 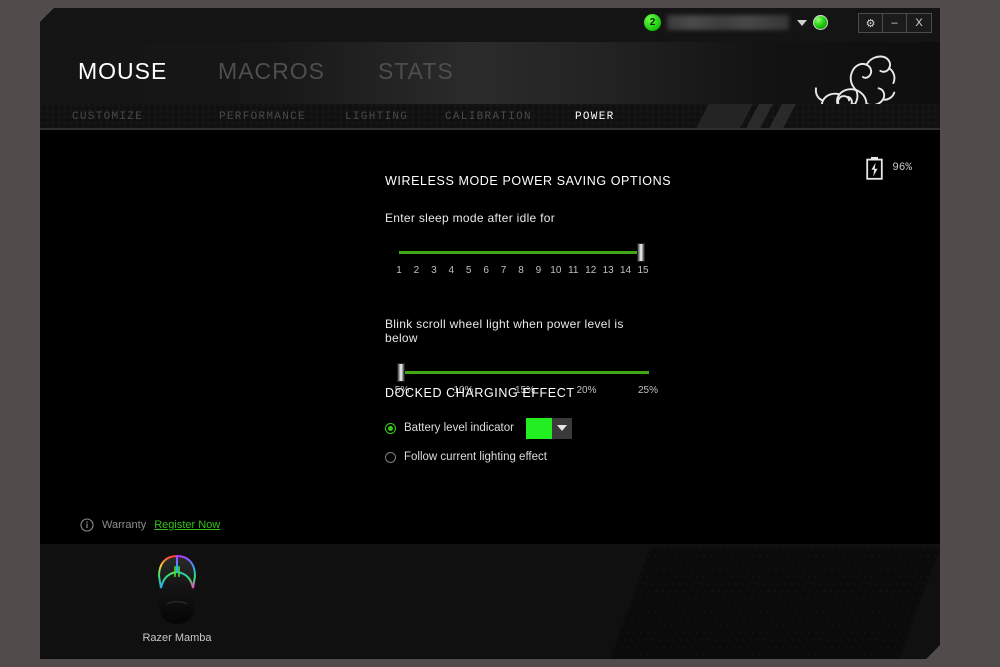 I want to click on option-follow-lighting-effect: Follow current lighting effect, so click(x=478, y=457).